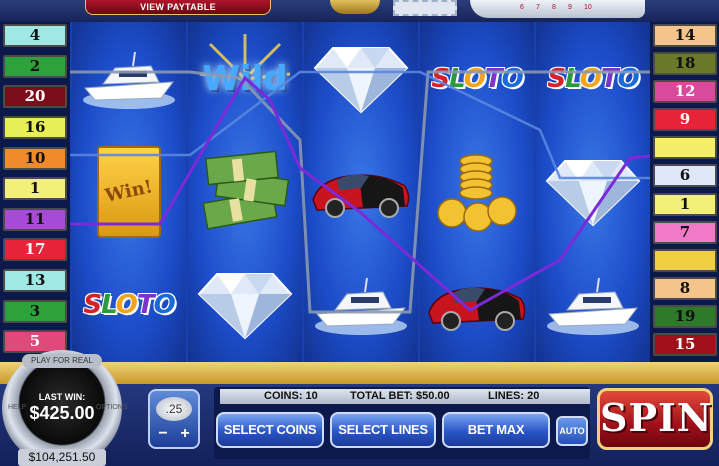 This screenshot has width=719, height=466. Describe the element at coordinates (685, 232) in the screenshot. I see `payline-badge: 7` at that location.